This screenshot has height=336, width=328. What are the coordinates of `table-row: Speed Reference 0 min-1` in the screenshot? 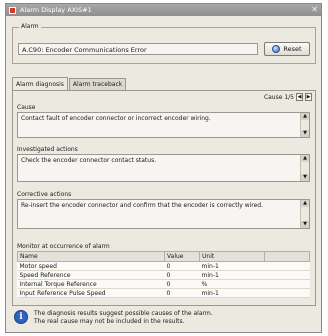 It's located at (163, 275).